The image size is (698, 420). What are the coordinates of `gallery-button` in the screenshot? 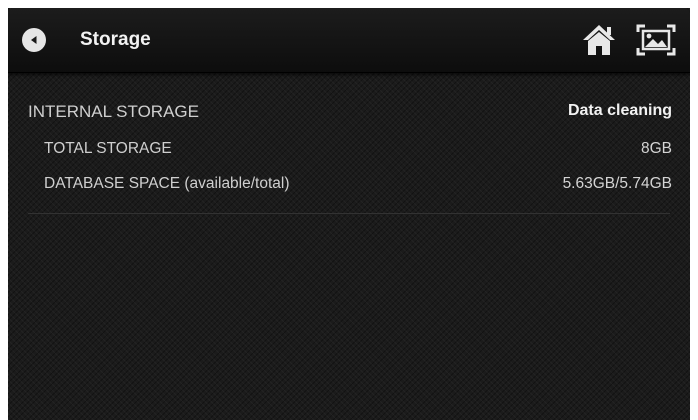 It's located at (656, 40).